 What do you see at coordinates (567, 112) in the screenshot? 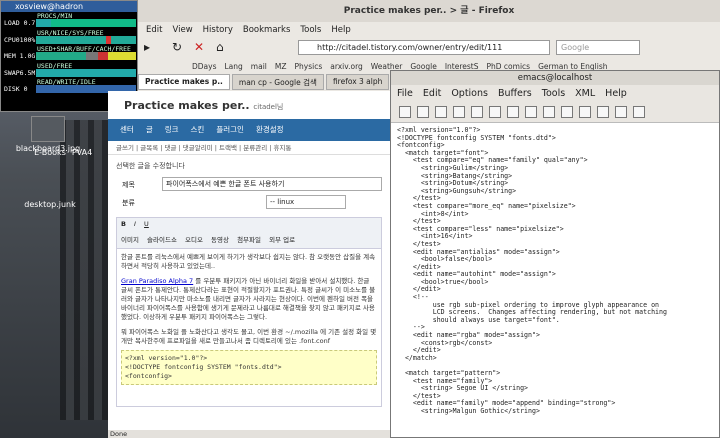
I see `paste-icon` at bounding box center [567, 112].